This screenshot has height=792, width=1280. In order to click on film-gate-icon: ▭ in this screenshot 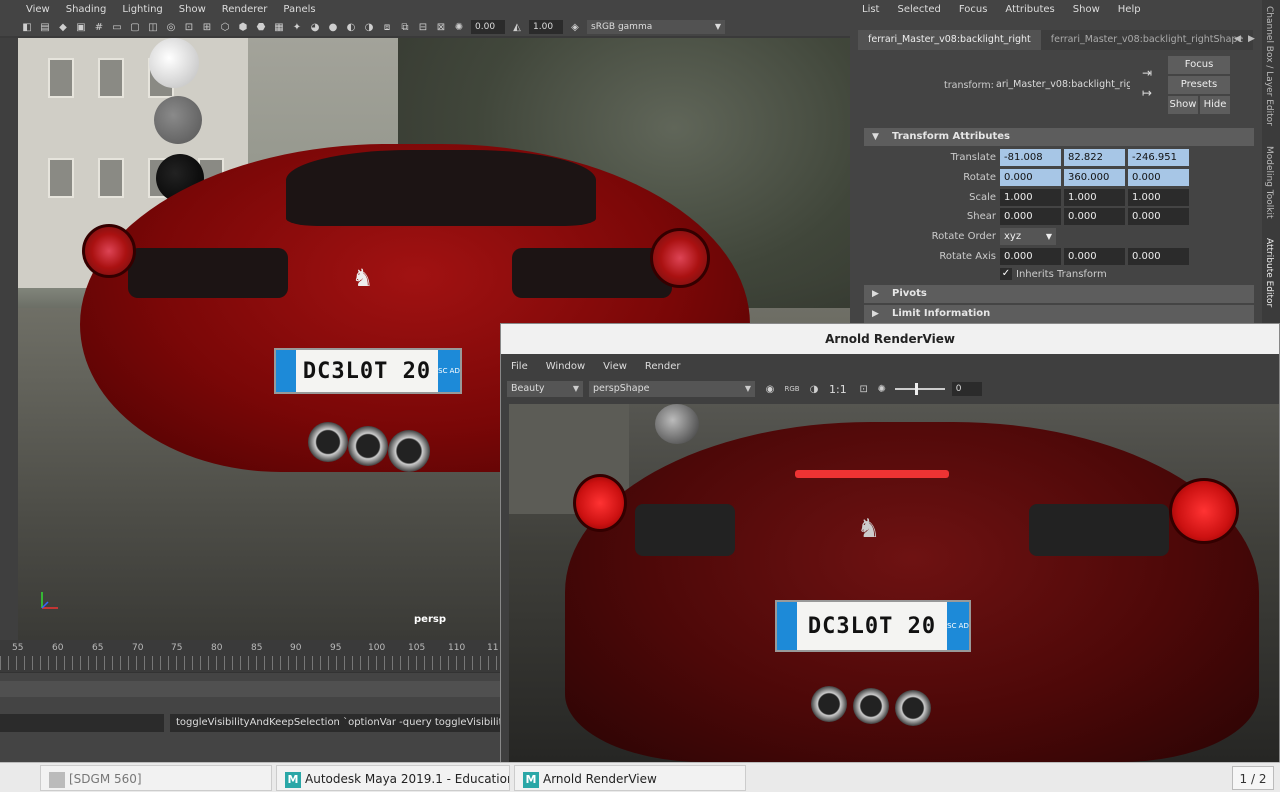, I will do `click(117, 27)`.